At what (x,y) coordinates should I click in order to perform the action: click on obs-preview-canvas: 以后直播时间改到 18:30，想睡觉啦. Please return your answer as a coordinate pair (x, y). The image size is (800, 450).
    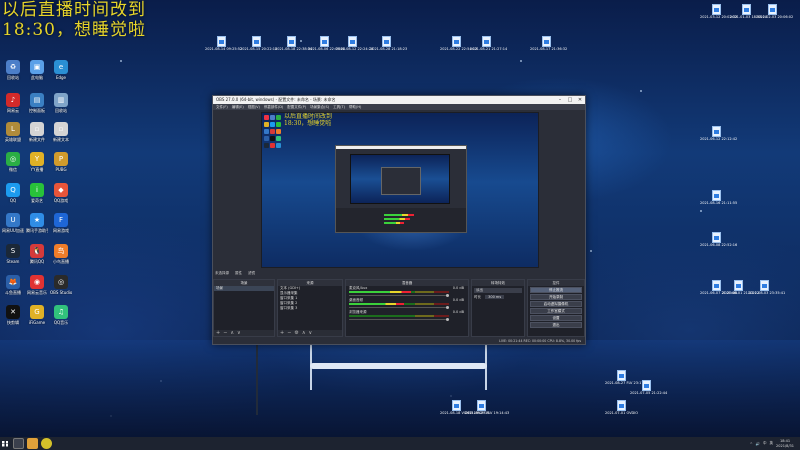
    Looking at the image, I should click on (400, 190).